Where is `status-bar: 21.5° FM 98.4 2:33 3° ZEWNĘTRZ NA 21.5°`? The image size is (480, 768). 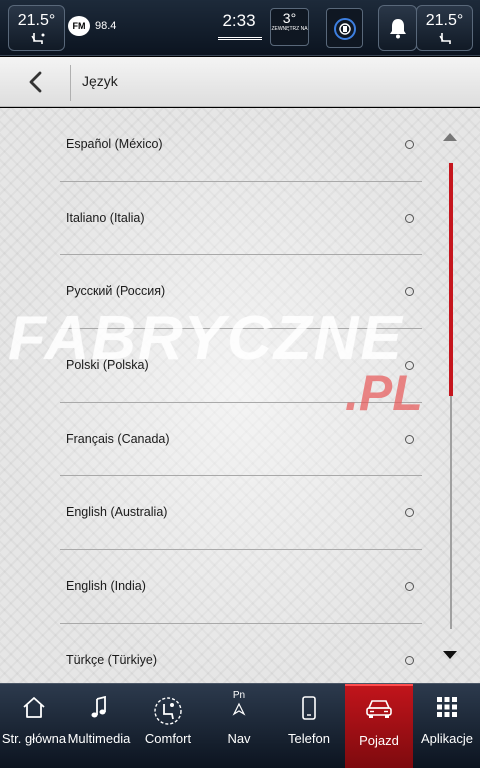
status-bar: 21.5° FM 98.4 2:33 3° ZEWNĘTRZ NA 21.5° is located at coordinates (240, 28).